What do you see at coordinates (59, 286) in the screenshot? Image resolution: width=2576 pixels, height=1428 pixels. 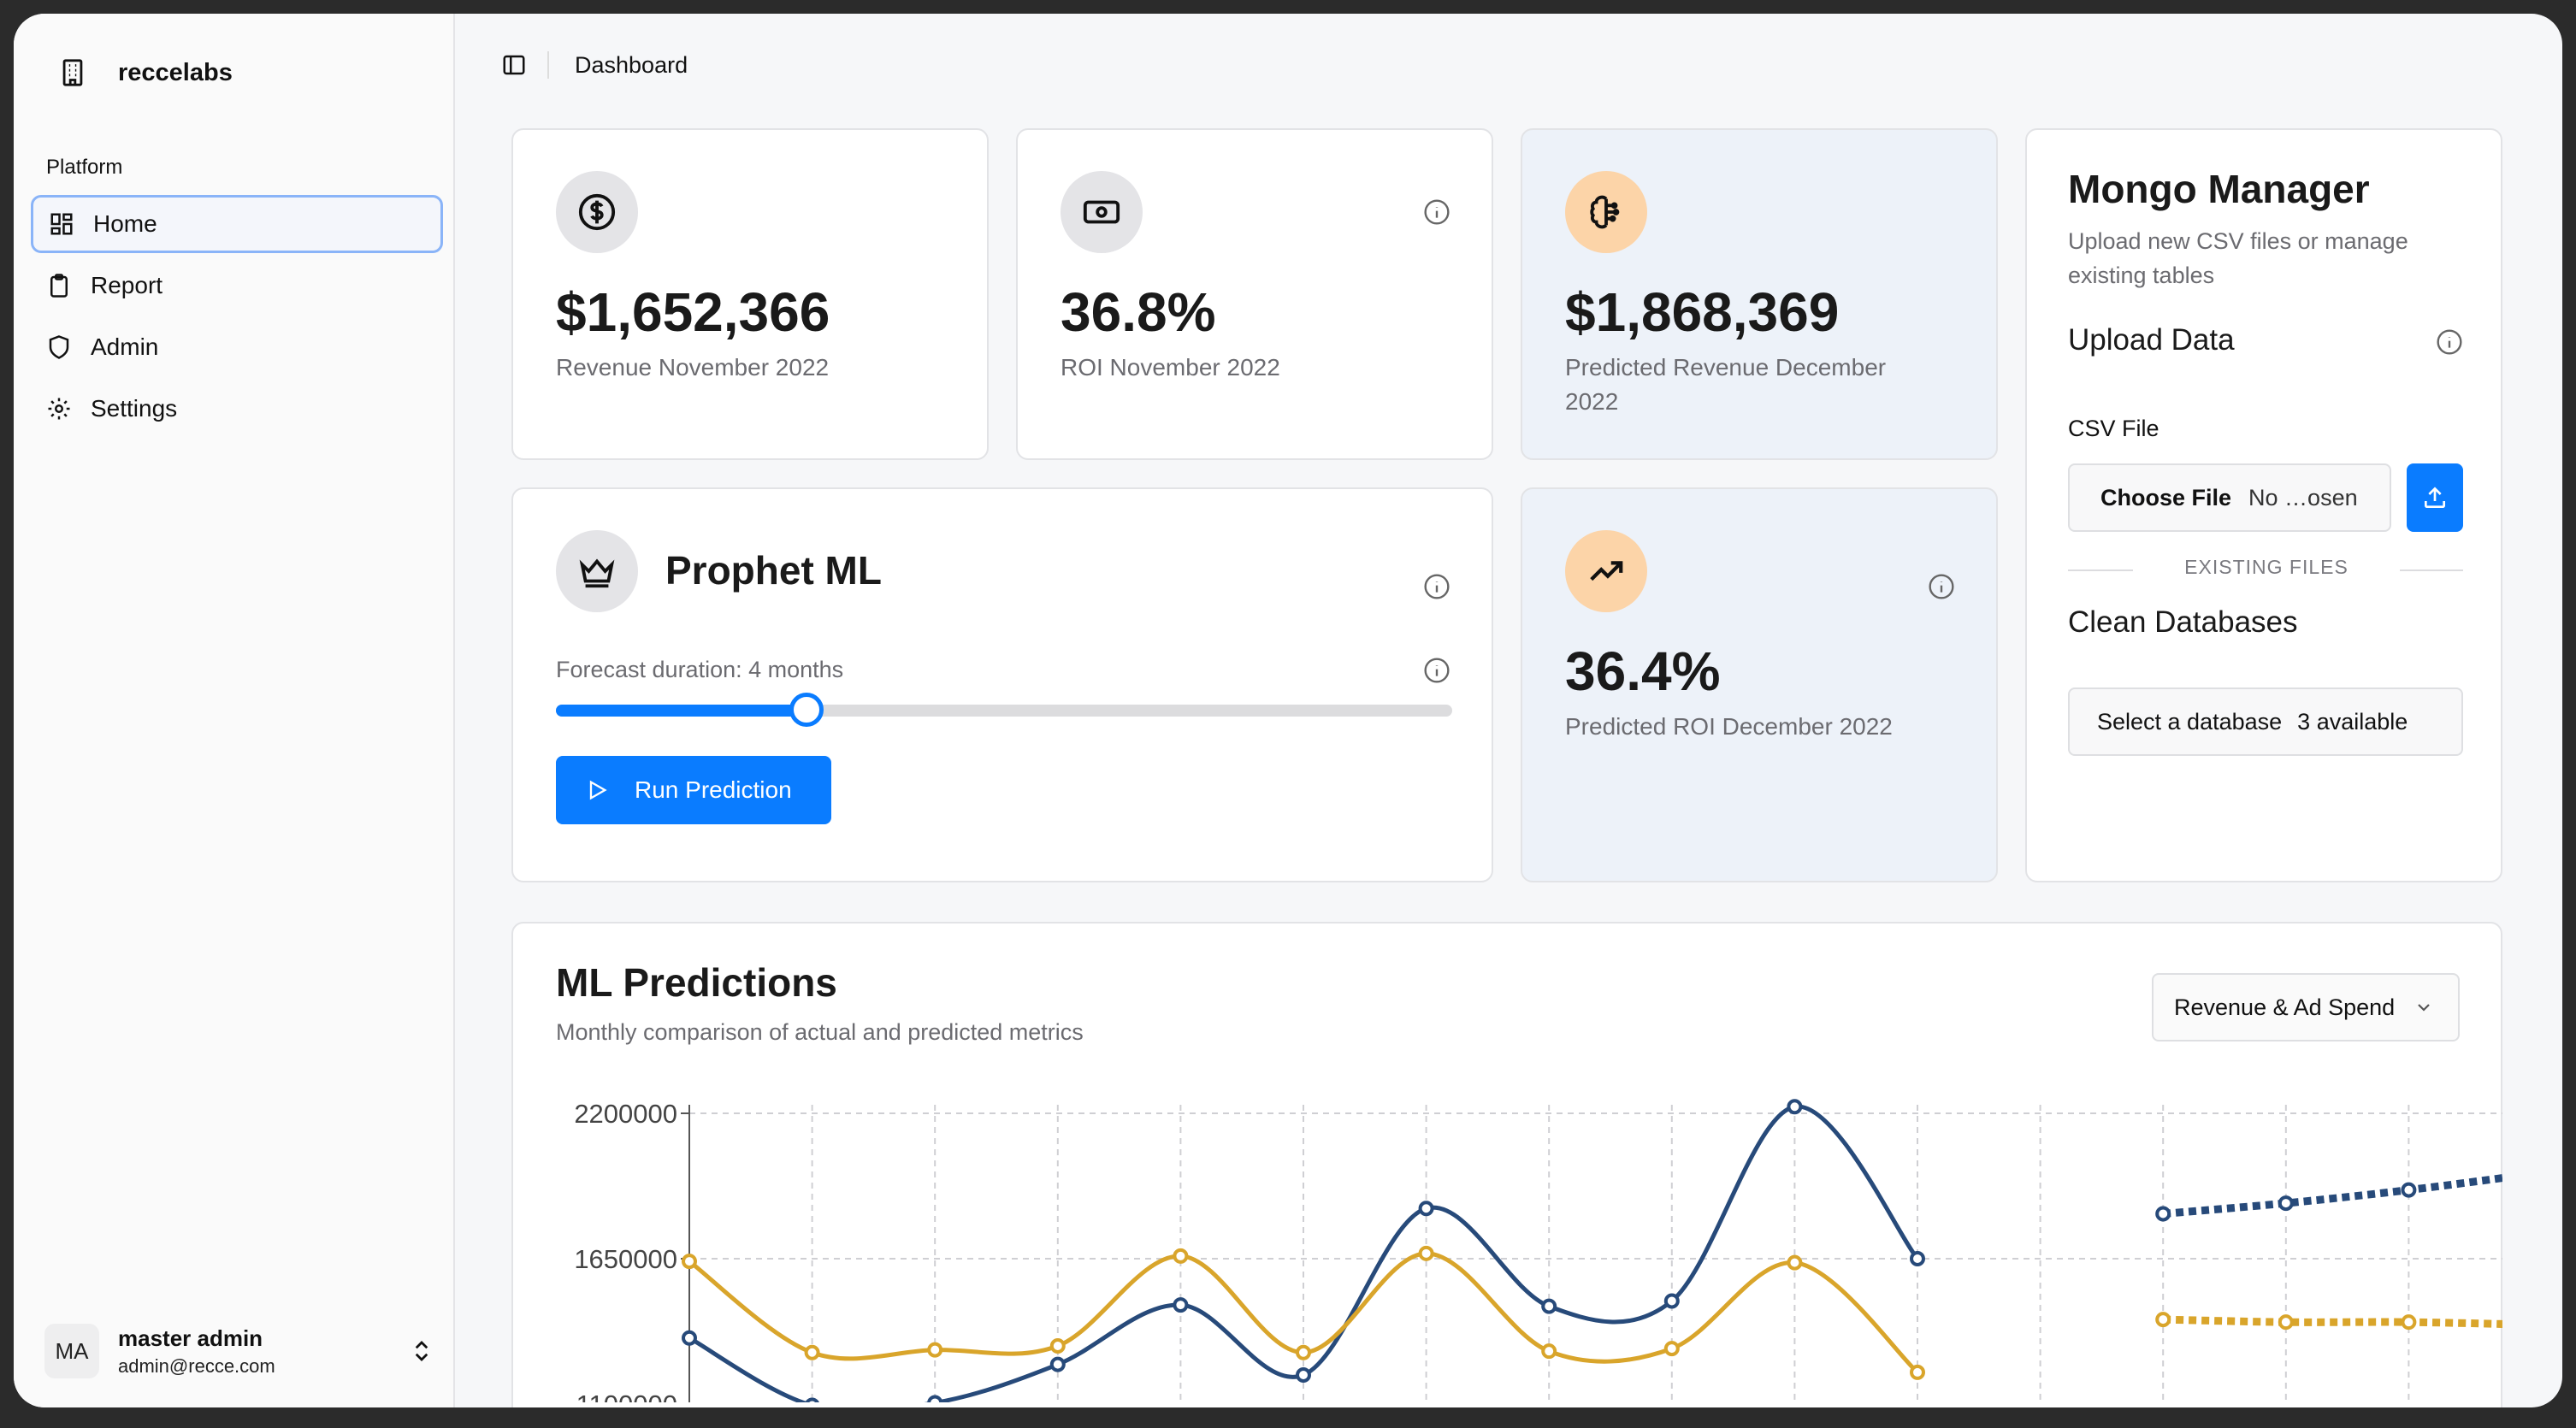 I see `clipboard-icon` at bounding box center [59, 286].